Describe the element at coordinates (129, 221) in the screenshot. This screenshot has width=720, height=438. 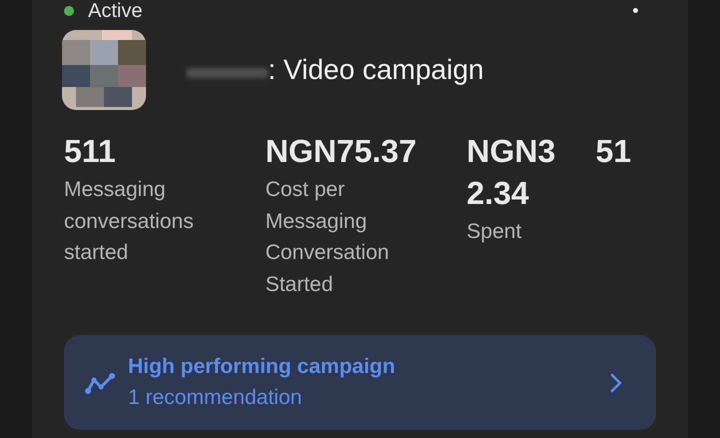
I see `stat-label: Messaging conversations started` at that location.